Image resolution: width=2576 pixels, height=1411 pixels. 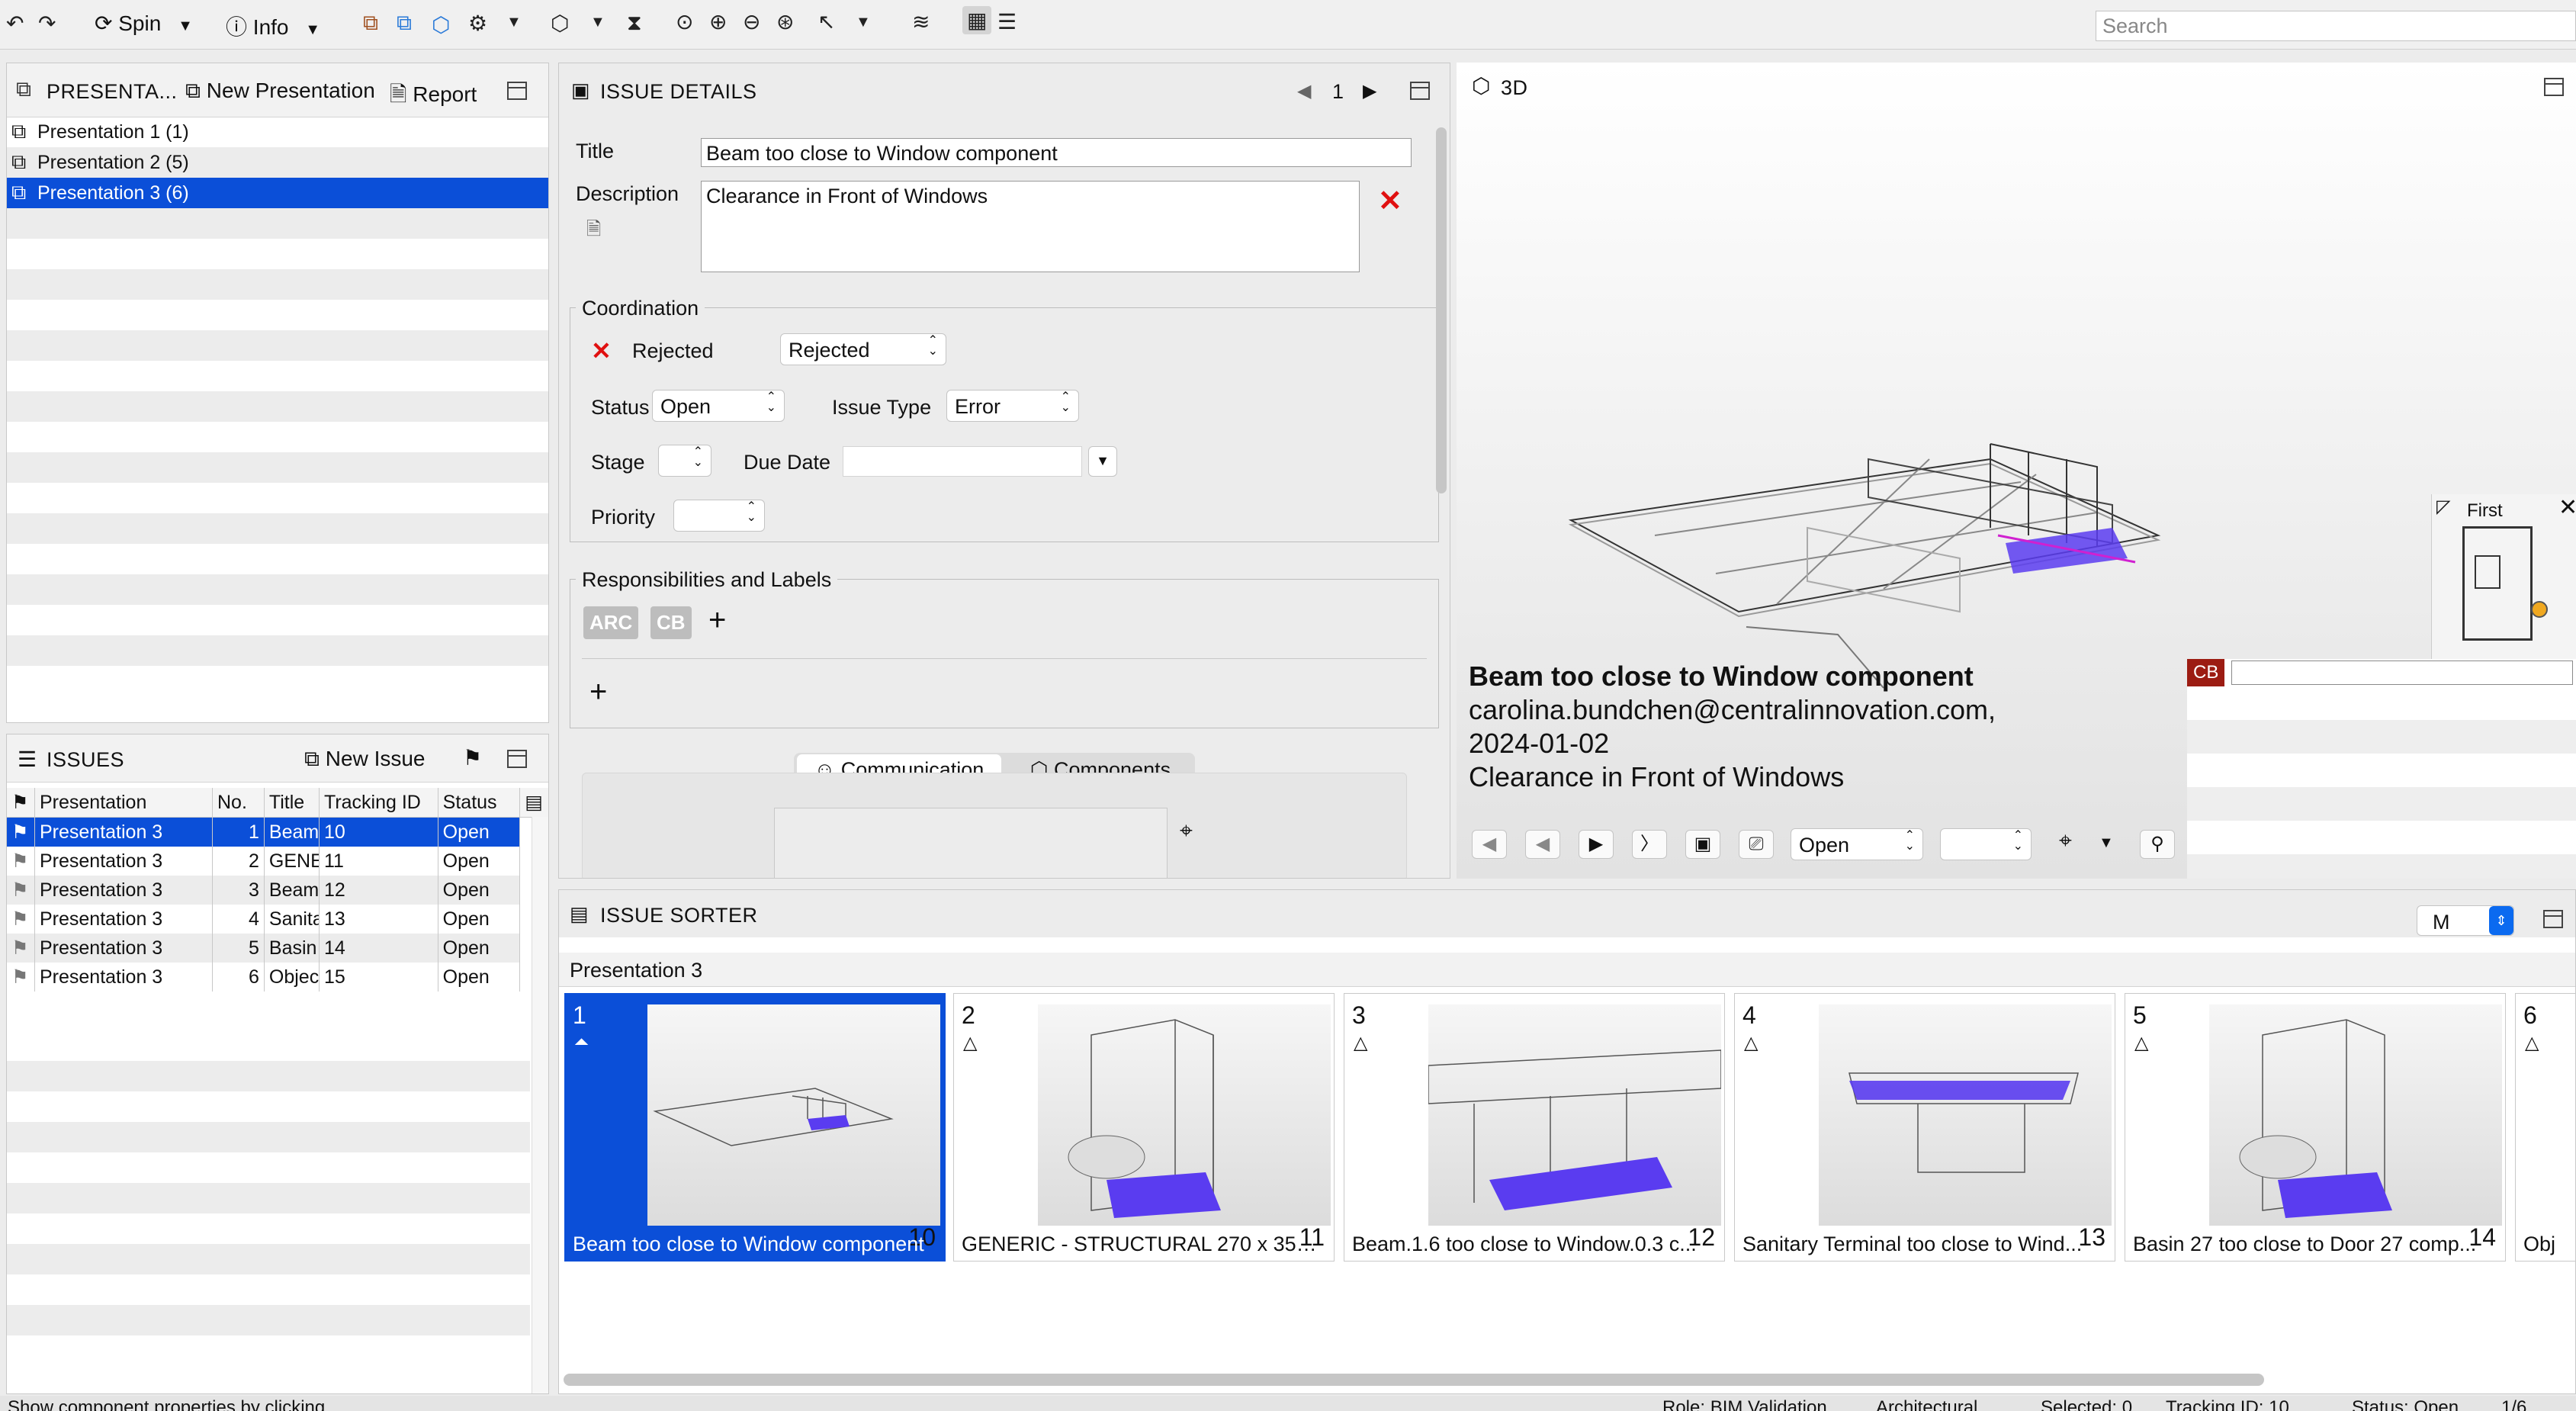 What do you see at coordinates (1184, 1115) in the screenshot?
I see `card-thumbnail` at bounding box center [1184, 1115].